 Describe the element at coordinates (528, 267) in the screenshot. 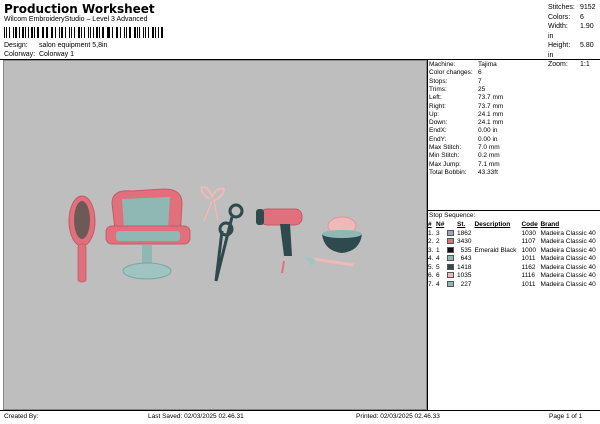

I see `row-code: 1162` at that location.